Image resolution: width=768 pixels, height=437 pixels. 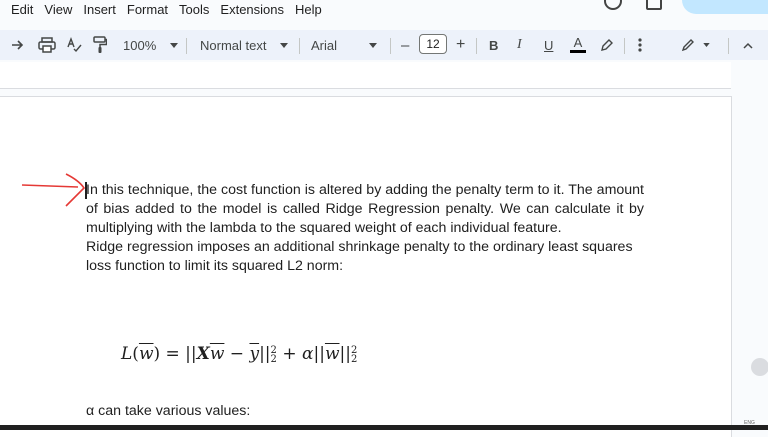 What do you see at coordinates (548, 45) in the screenshot?
I see `underline-button: U` at bounding box center [548, 45].